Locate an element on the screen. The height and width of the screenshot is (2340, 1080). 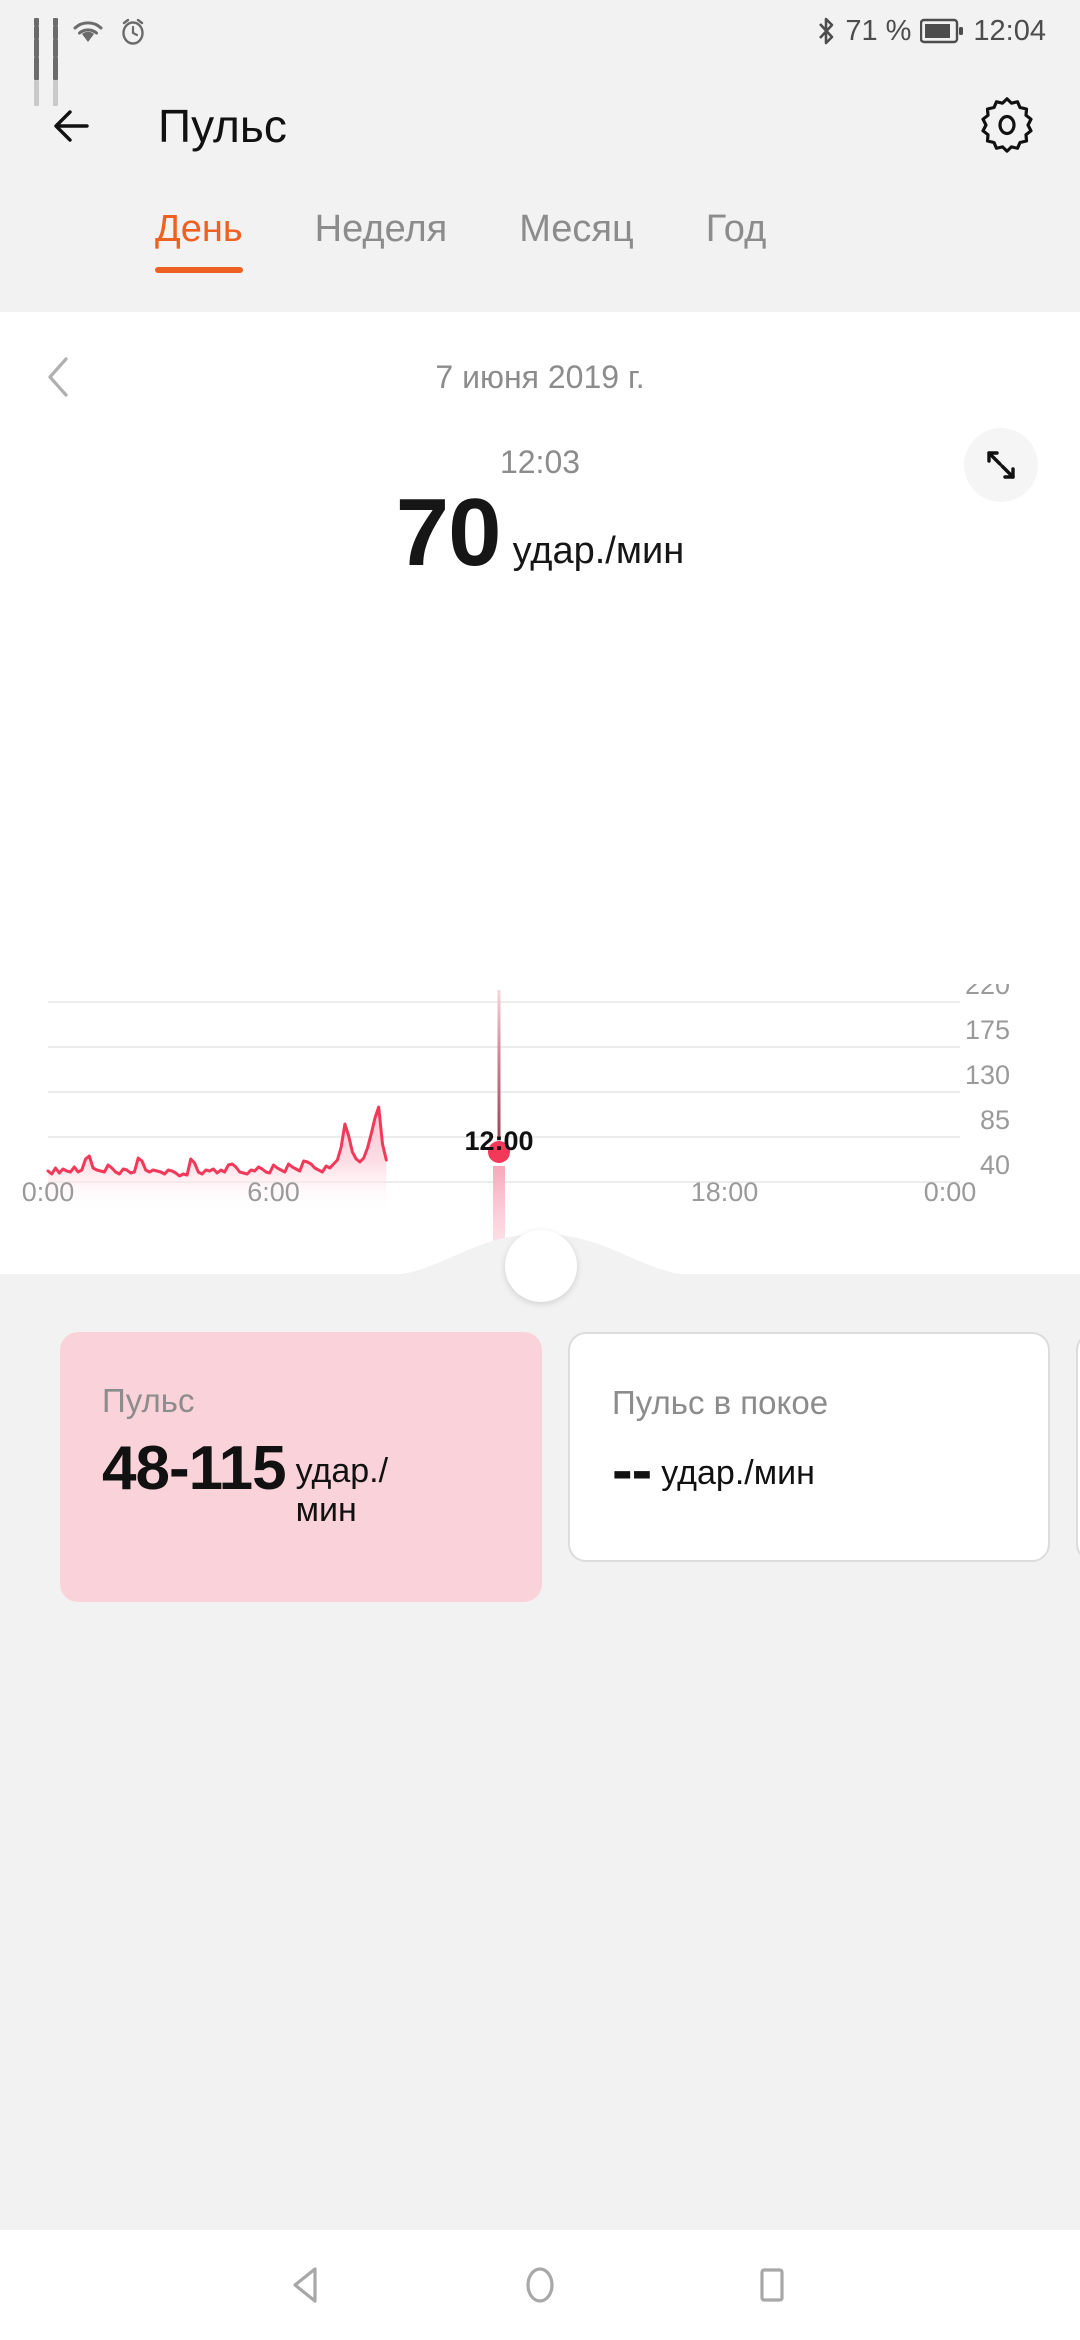
android-nav-bar is located at coordinates (540, 2285).